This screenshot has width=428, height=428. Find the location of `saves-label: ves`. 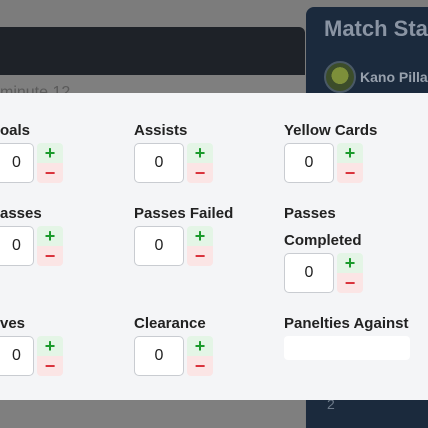

saves-label: ves is located at coordinates (13, 323).